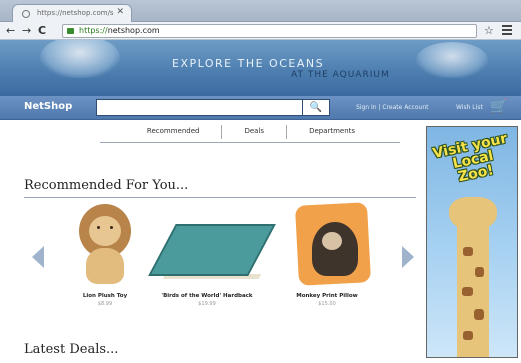 This screenshot has width=521, height=363. What do you see at coordinates (408, 257) in the screenshot?
I see `carousel-next-arrow-icon` at bounding box center [408, 257].